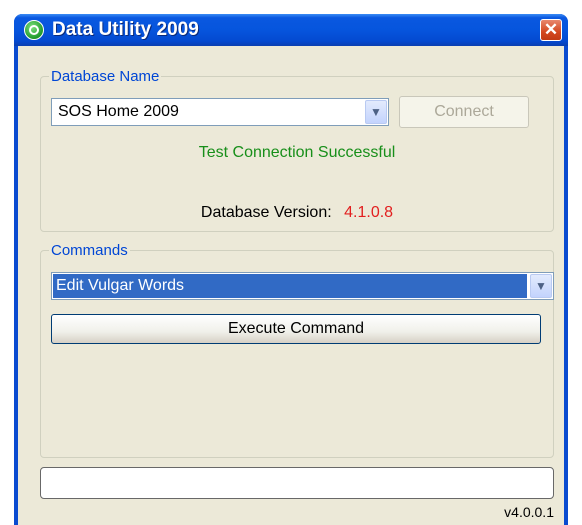 This screenshot has width=582, height=525. What do you see at coordinates (369, 212) in the screenshot?
I see `database-version-value: 4.1.0.8` at bounding box center [369, 212].